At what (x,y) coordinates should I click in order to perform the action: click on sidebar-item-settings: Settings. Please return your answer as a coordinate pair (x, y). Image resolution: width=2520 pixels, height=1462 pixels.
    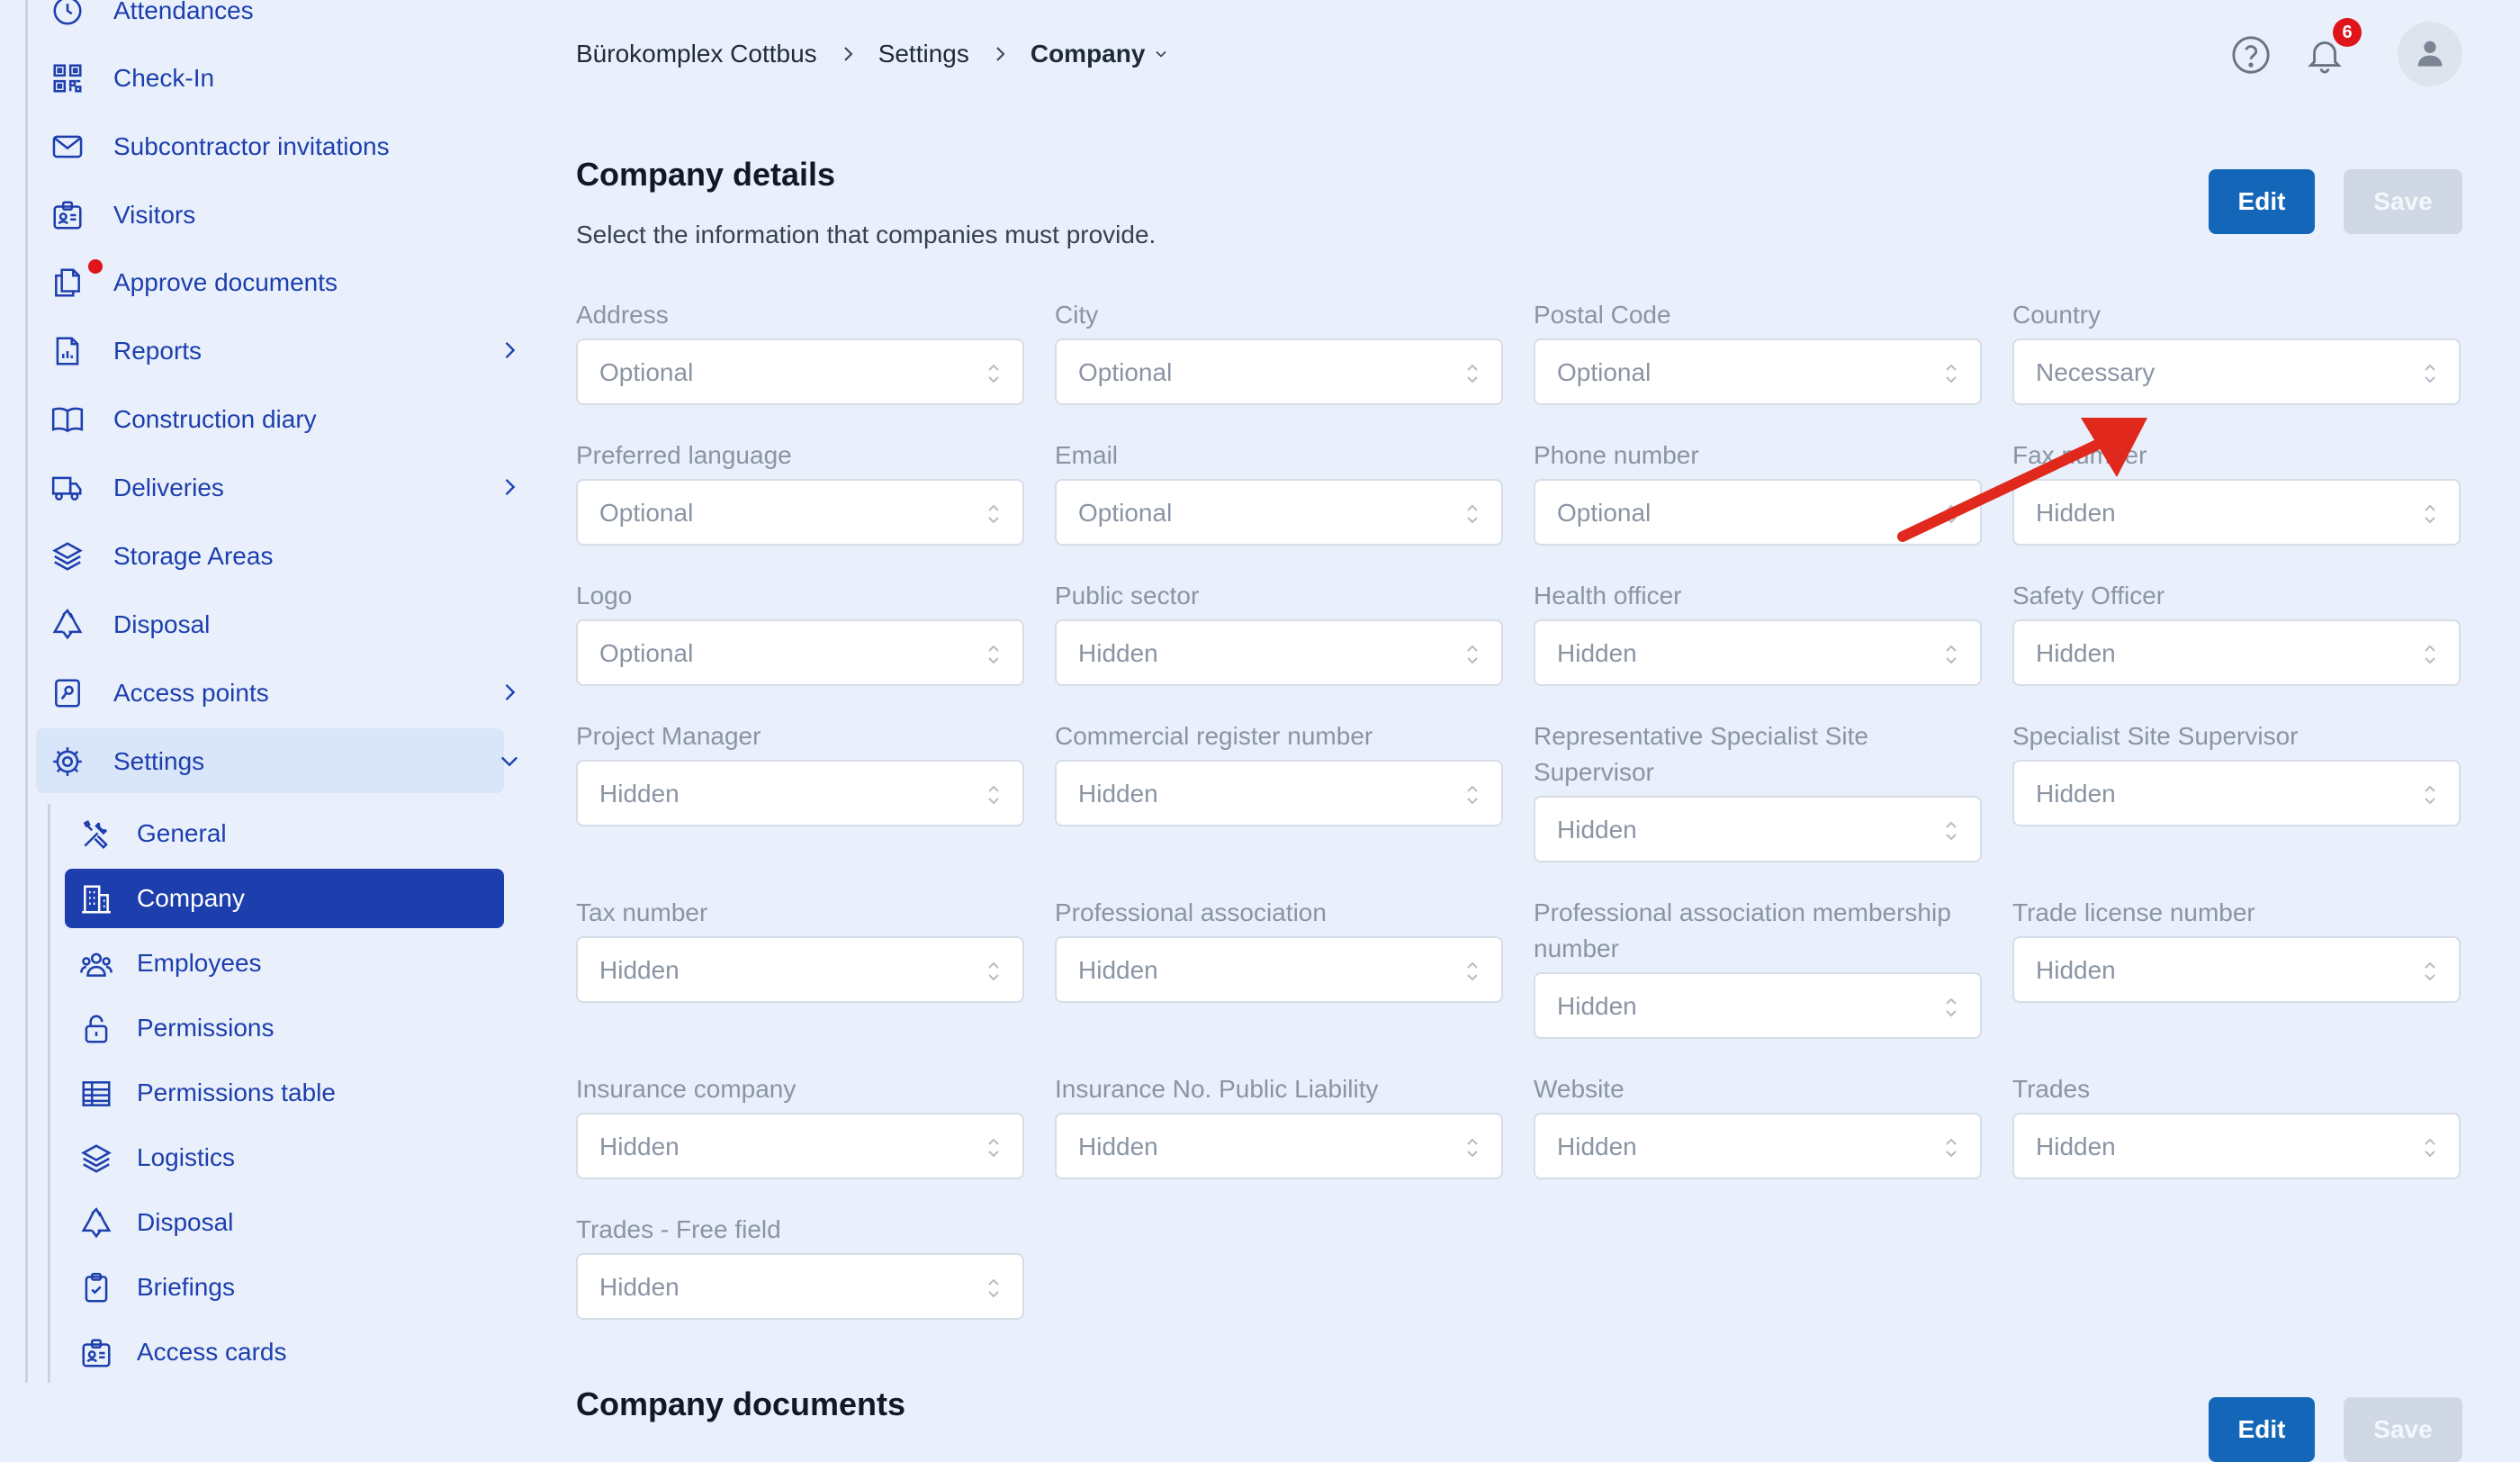
    Looking at the image, I should click on (277, 761).